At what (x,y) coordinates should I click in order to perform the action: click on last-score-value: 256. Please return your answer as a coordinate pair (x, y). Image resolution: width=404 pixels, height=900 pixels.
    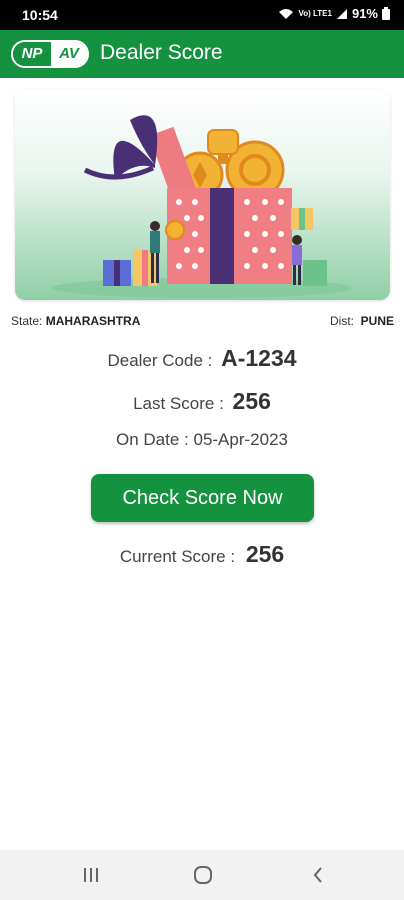
    Looking at the image, I should click on (251, 401).